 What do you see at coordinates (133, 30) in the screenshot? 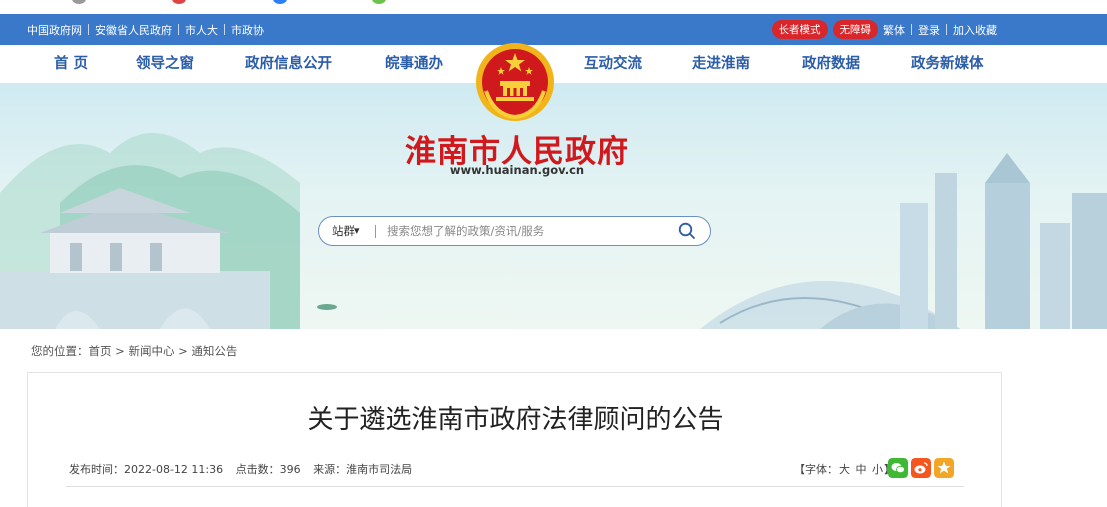
I see `top-link-anhui: 安徽省人民政府` at bounding box center [133, 30].